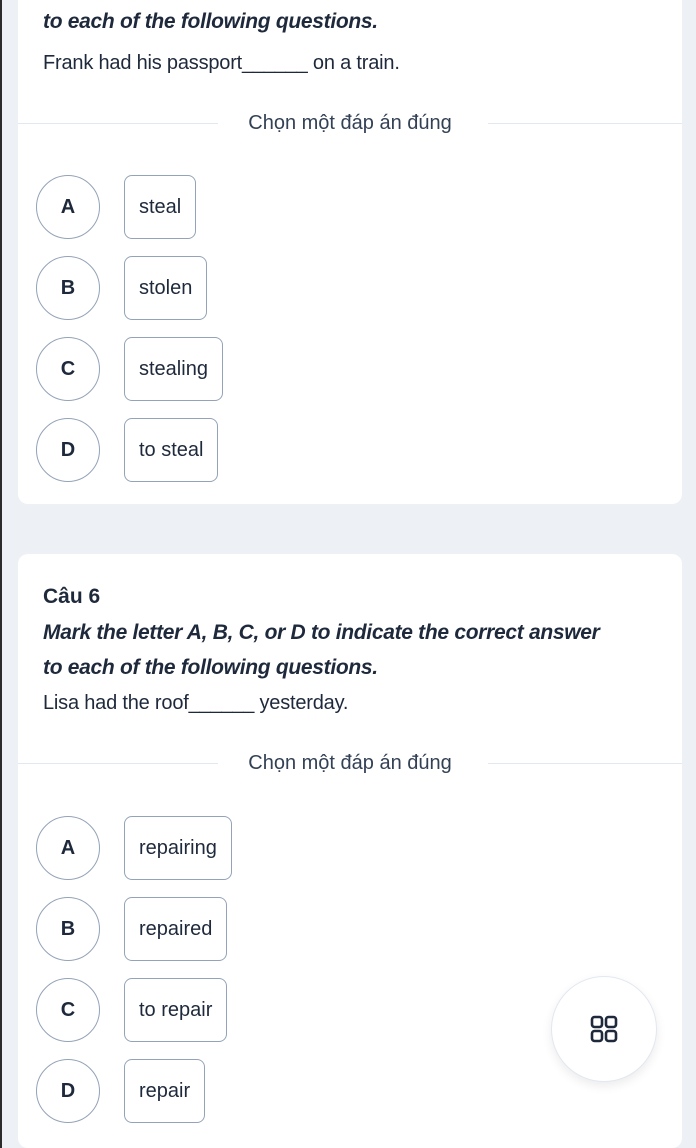  Describe the element at coordinates (221, 63) in the screenshot. I see `question-sentence: Frank had his passport______ on a train.` at that location.